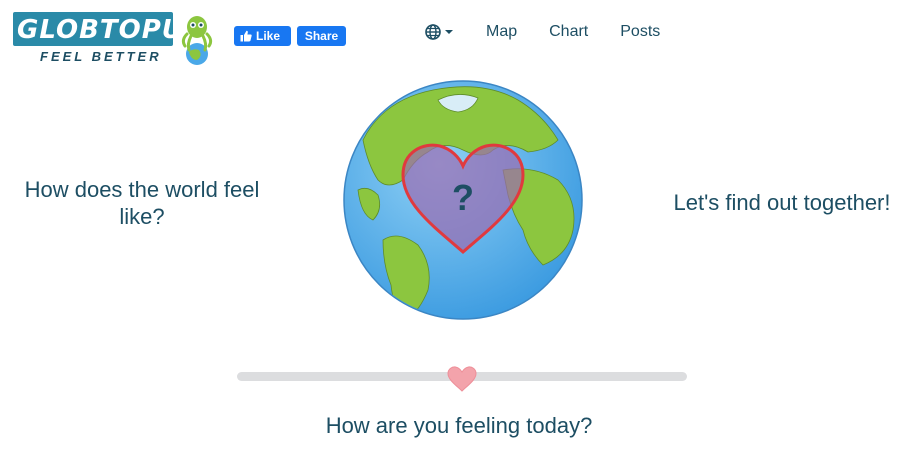 The height and width of the screenshot is (469, 918). What do you see at coordinates (459, 425) in the screenshot?
I see `feeling-prompt: How are you feeling today?` at bounding box center [459, 425].